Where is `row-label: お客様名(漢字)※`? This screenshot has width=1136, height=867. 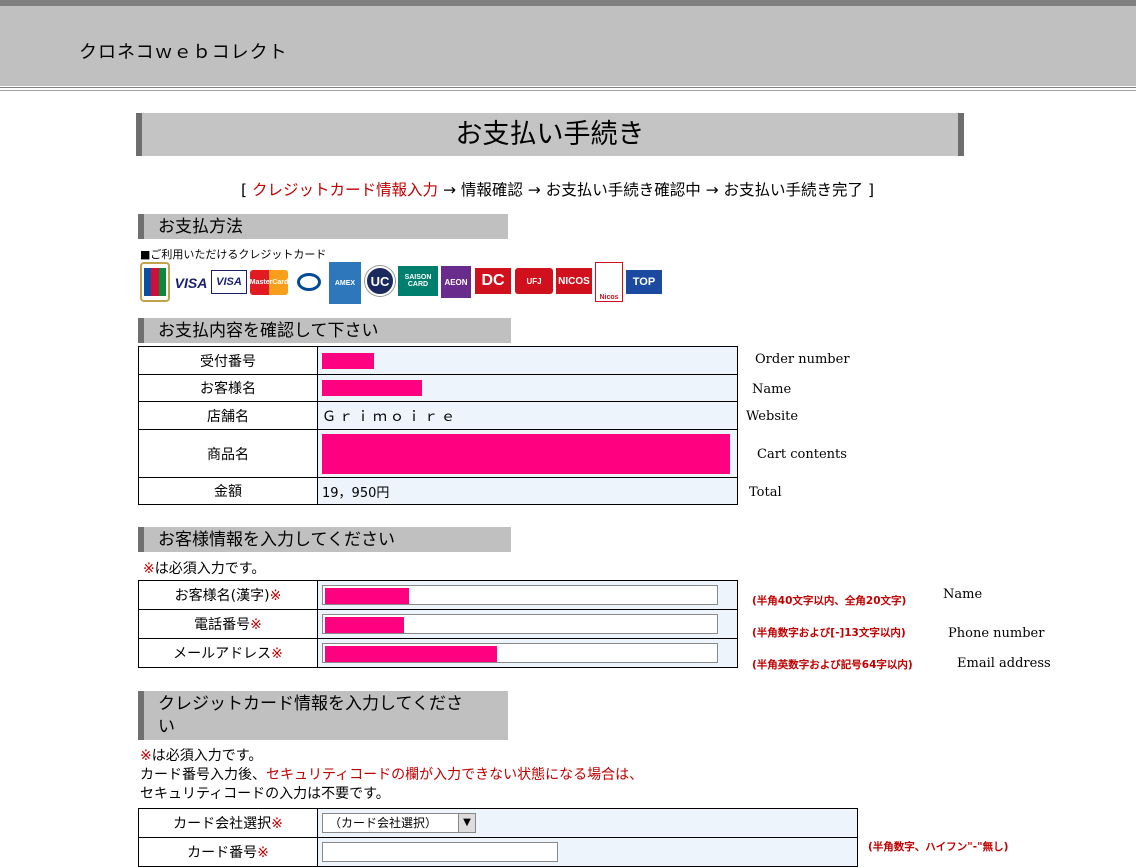 row-label: お客様名(漢字)※ is located at coordinates (228, 595).